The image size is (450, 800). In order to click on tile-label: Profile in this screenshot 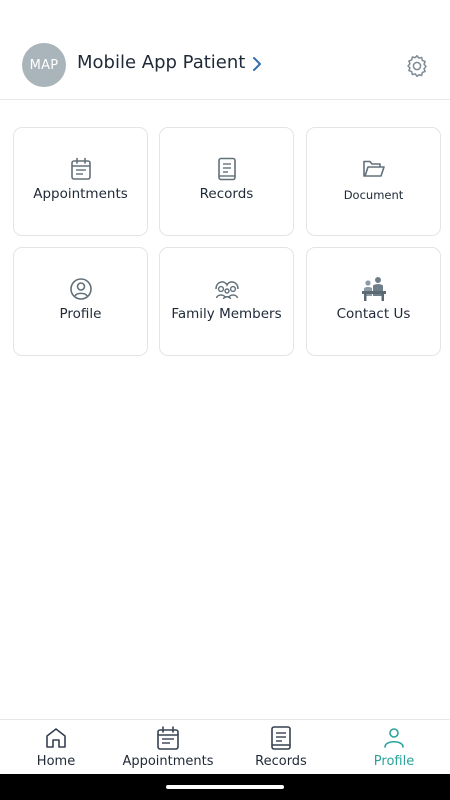, I will do `click(80, 314)`.